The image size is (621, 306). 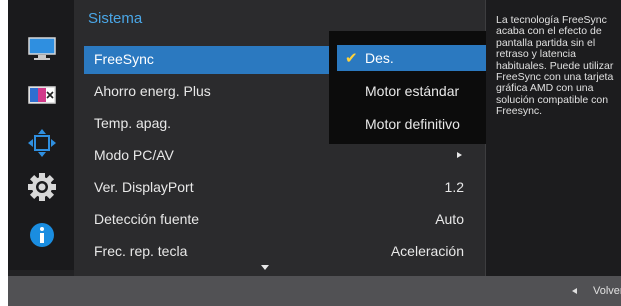 What do you see at coordinates (124, 59) in the screenshot?
I see `menu-item-label: FreeSync` at bounding box center [124, 59].